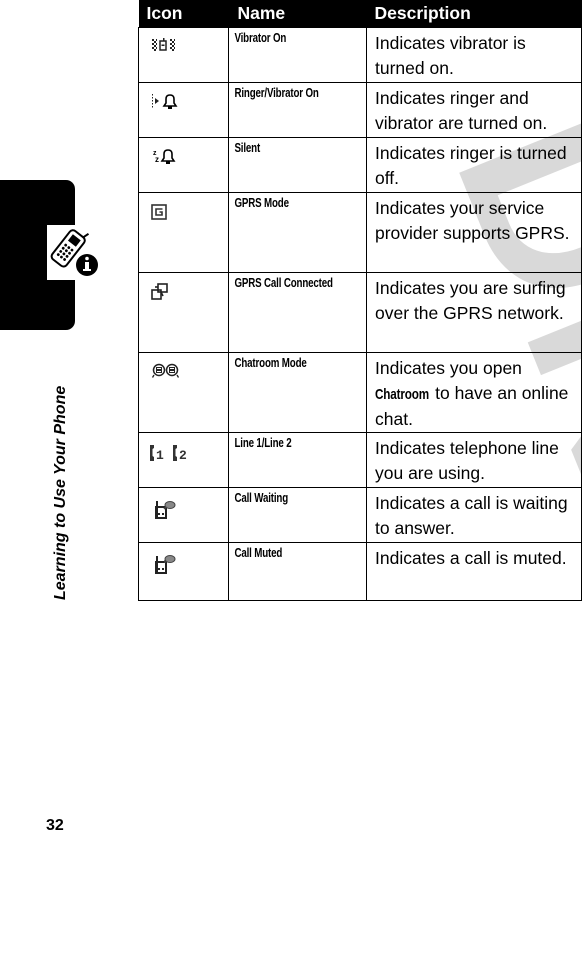 This screenshot has width=582, height=975. I want to click on phone-info-icon, so click(73, 252).